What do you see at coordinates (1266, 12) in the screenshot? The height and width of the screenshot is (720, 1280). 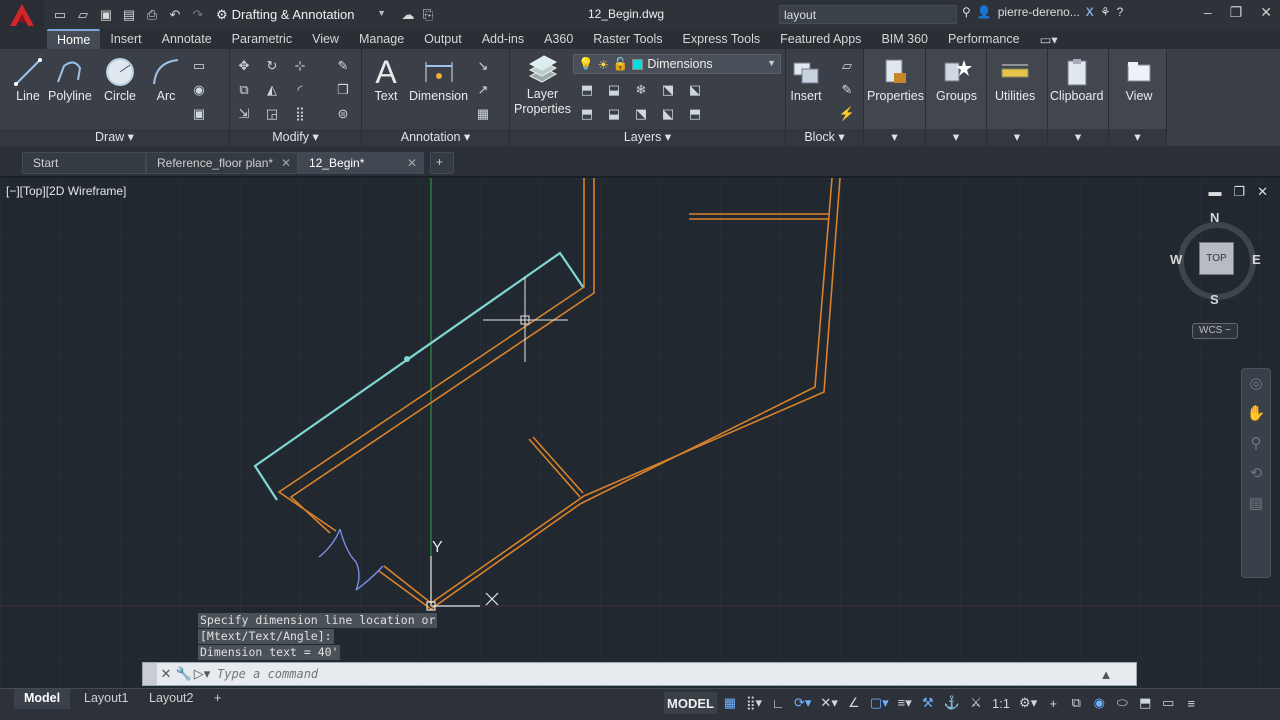 I see `close-icon: ✕` at bounding box center [1266, 12].